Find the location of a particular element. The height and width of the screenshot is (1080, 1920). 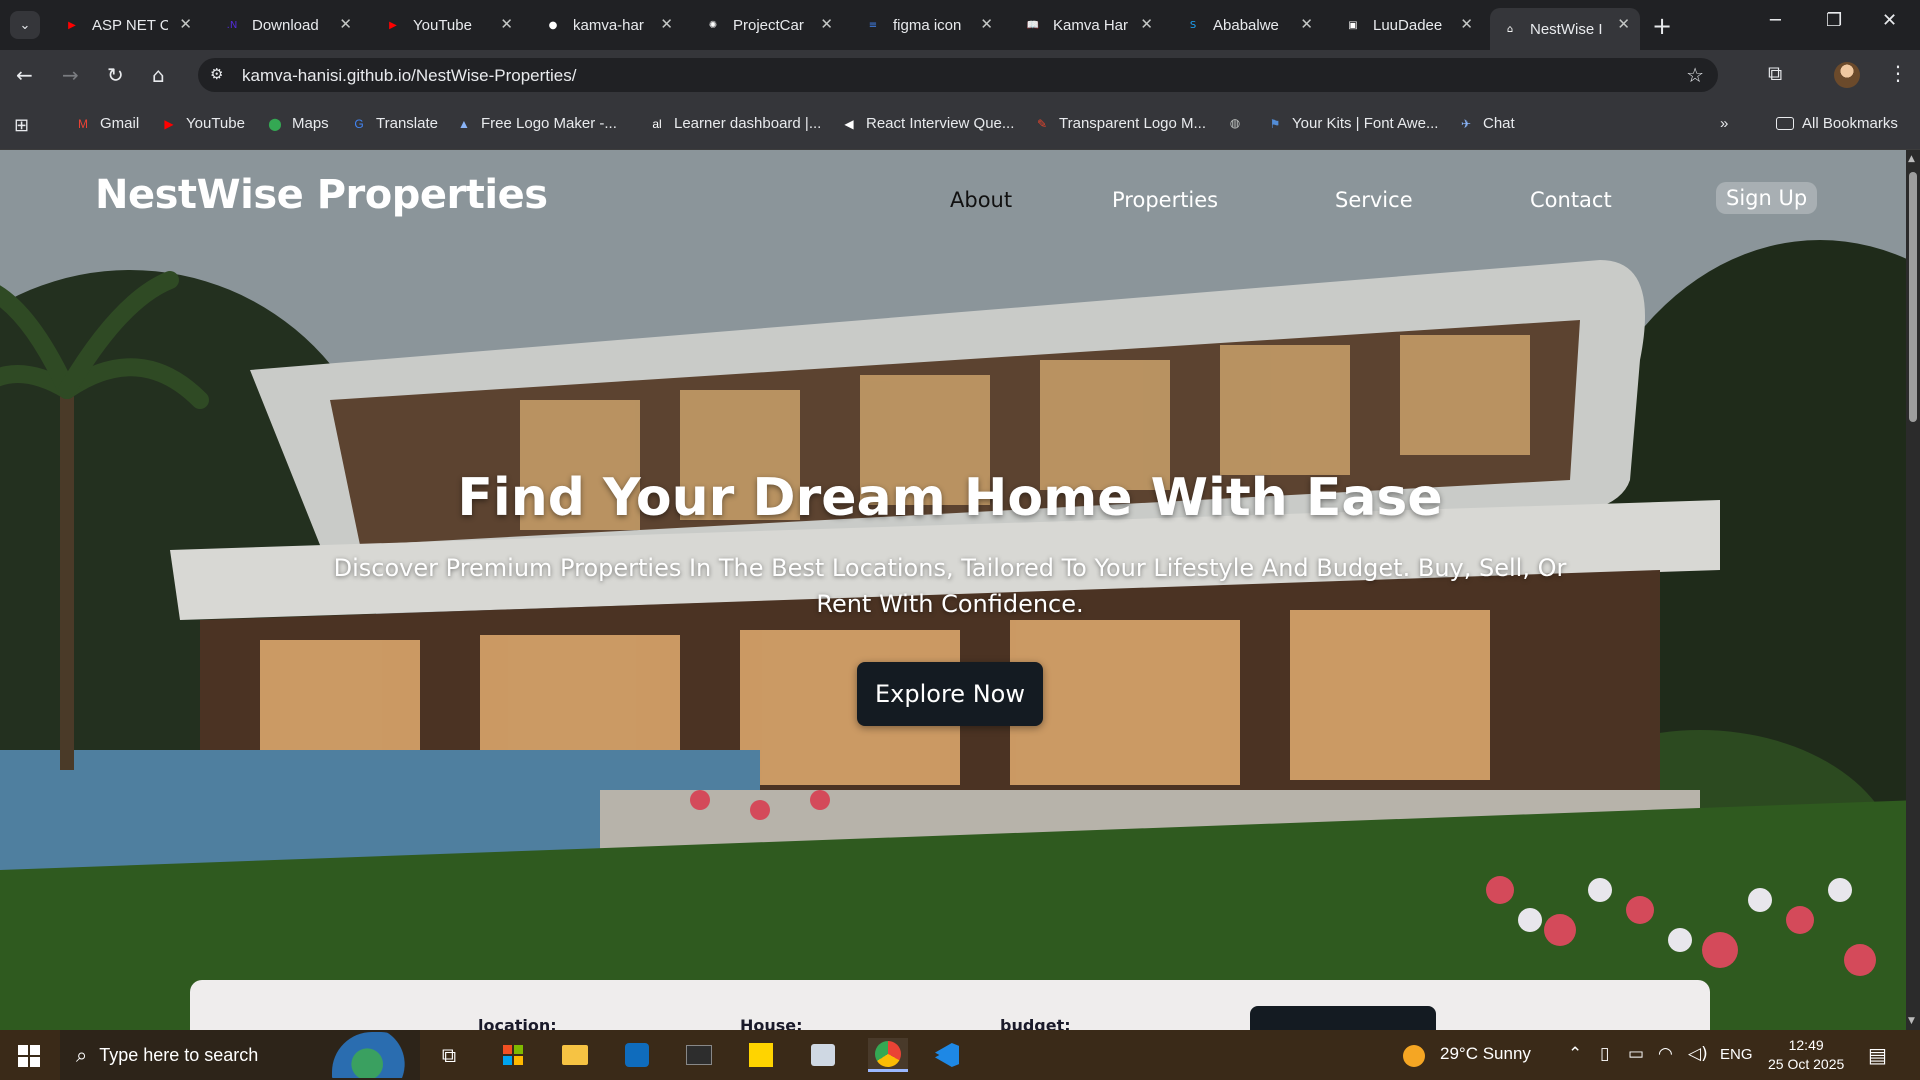

bookmark-item: M Gmail is located at coordinates (106, 123).